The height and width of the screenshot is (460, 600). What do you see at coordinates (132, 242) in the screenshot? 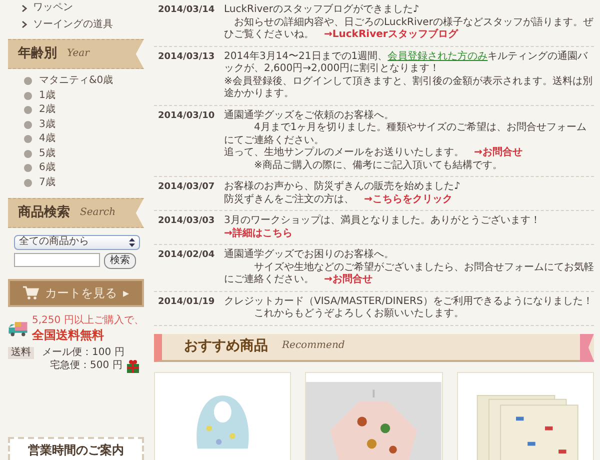
I see `select-arrows-icon` at bounding box center [132, 242].